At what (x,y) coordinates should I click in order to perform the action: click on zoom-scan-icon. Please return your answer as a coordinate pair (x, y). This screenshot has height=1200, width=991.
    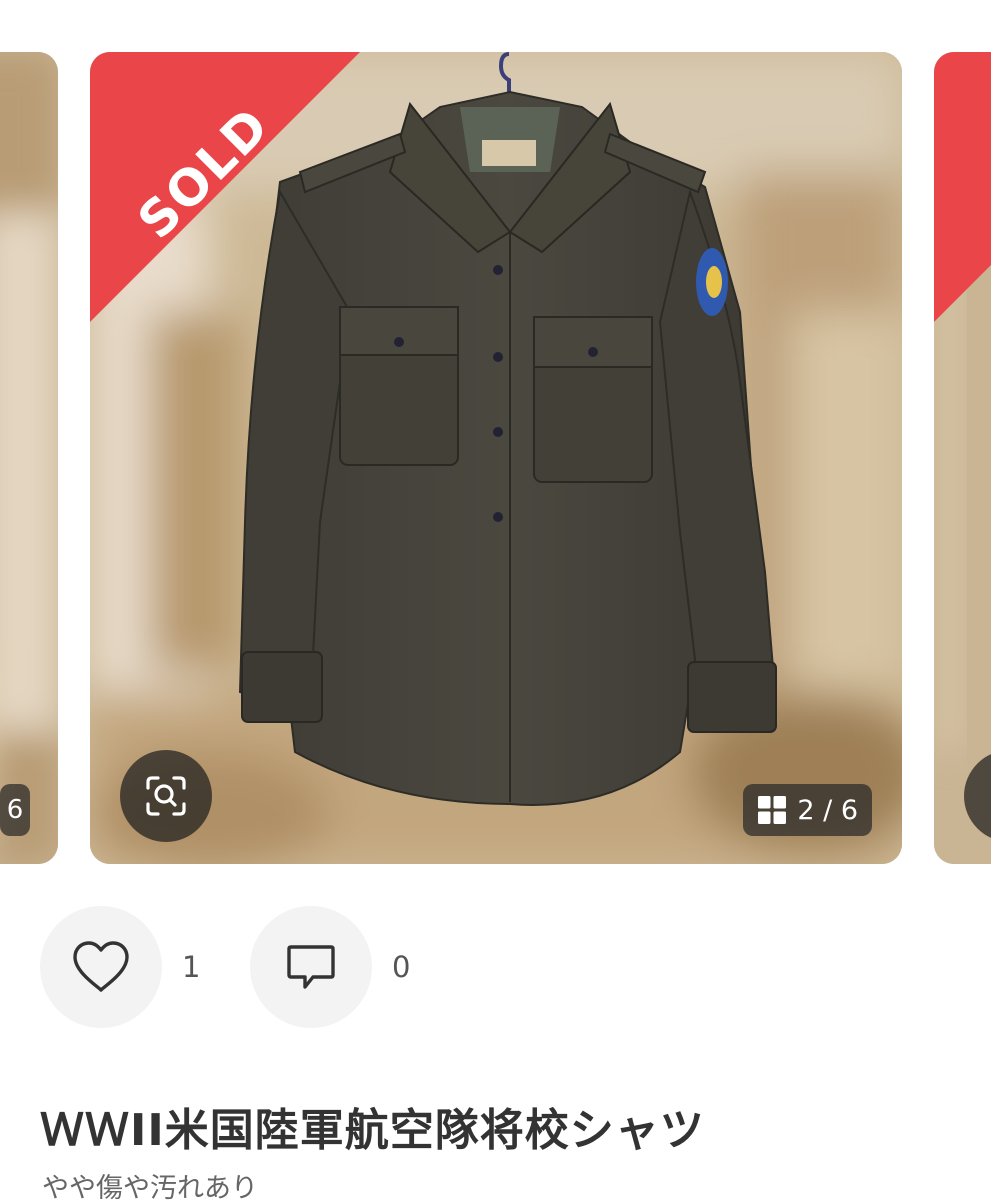
    Looking at the image, I should click on (166, 796).